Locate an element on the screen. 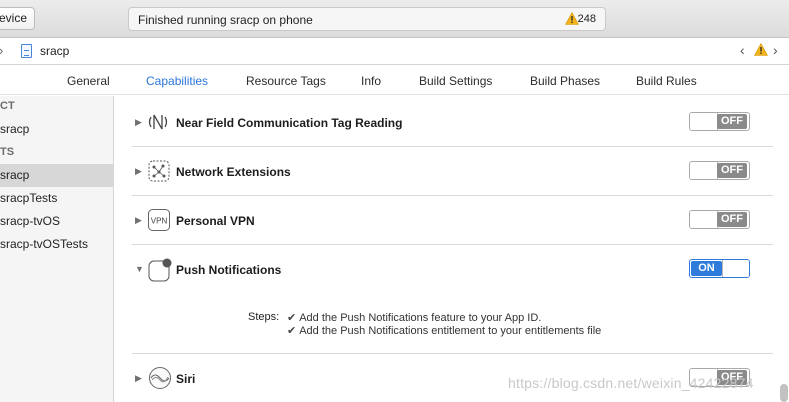 The image size is (789, 402). disclosure-triangle-expanded-icon: ▼ is located at coordinates (139, 269).